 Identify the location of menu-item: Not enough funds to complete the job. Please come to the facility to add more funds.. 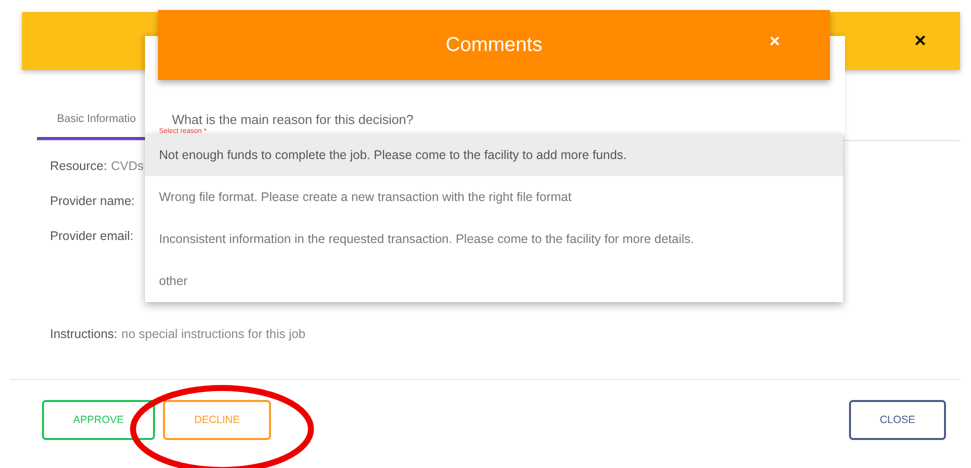
(494, 155).